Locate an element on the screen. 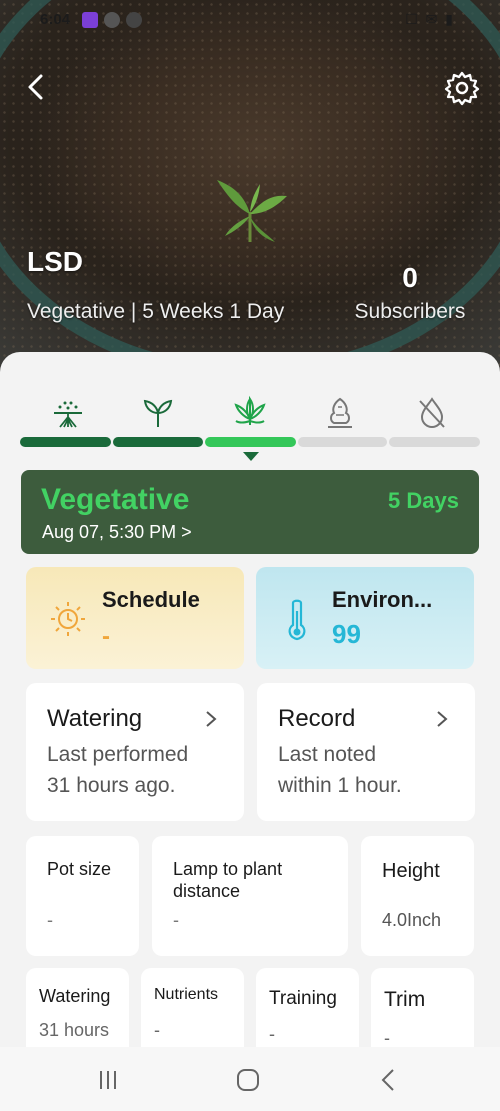 The width and height of the screenshot is (500, 1111). watering-line1: Last performed is located at coordinates (118, 754).